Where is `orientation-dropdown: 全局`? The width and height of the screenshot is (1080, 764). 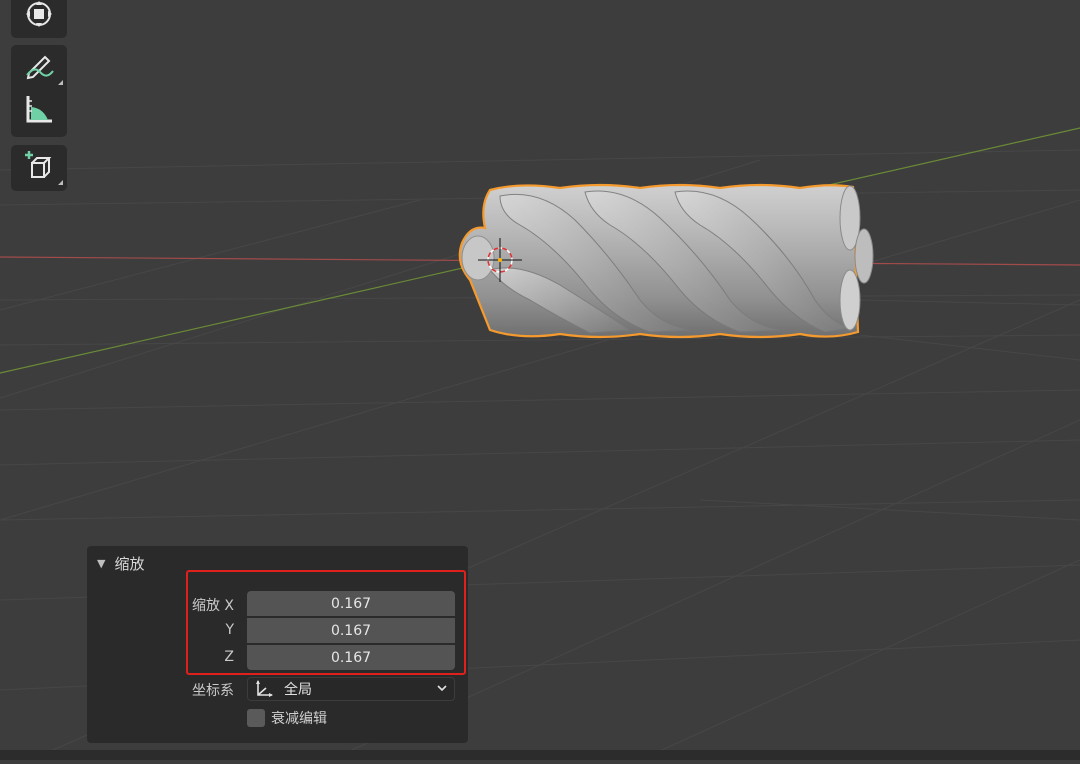
orientation-dropdown: 全局 is located at coordinates (351, 689).